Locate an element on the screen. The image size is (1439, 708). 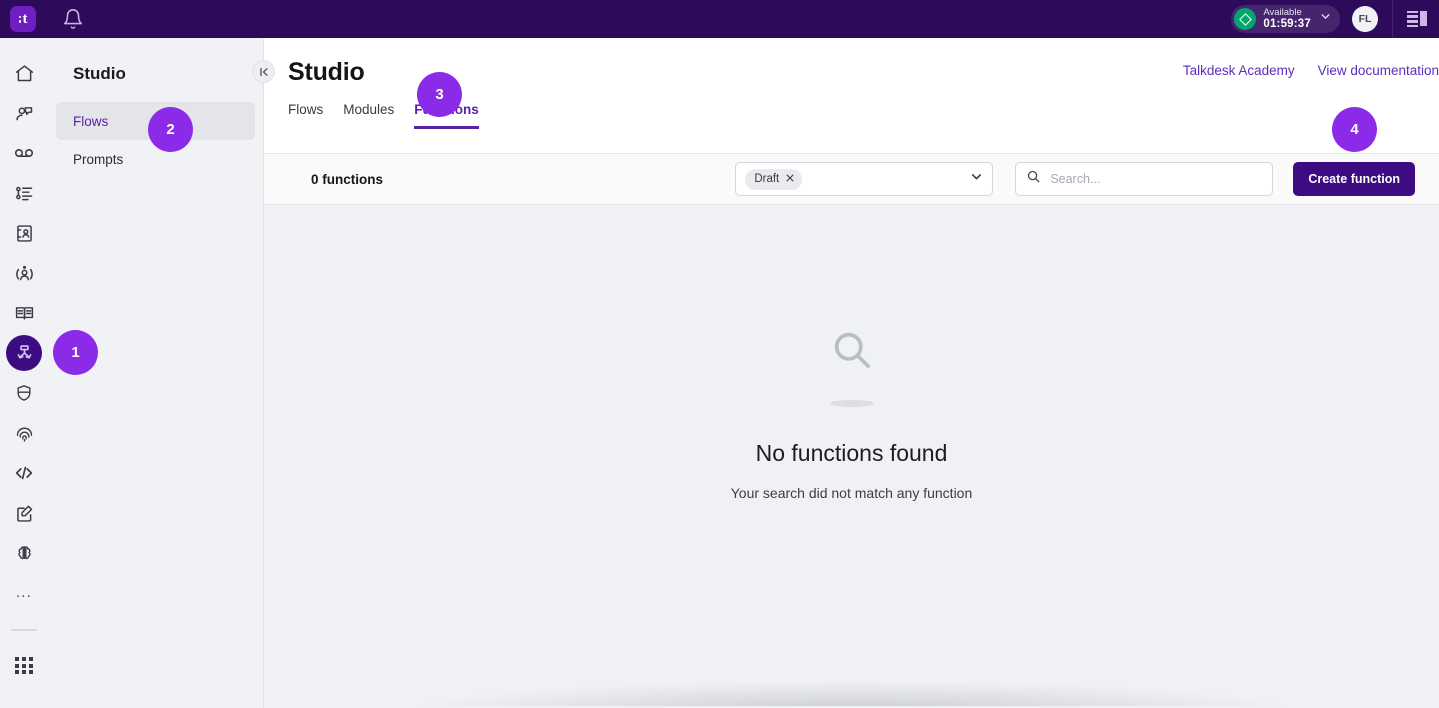
agent-status-widget: Available 01:59:37 is located at coordinates (1285, 19).